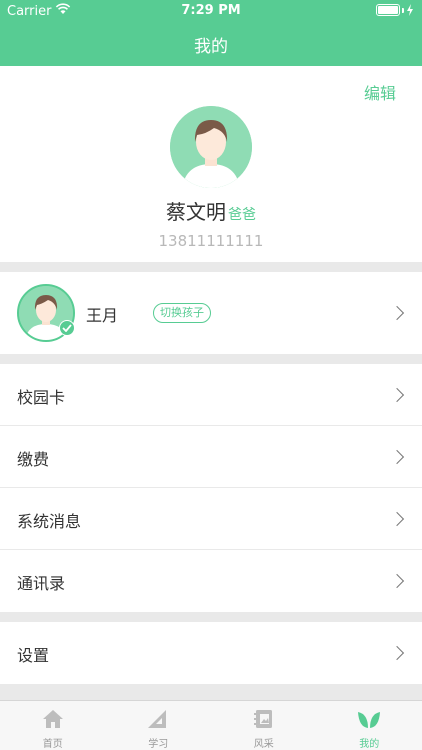  I want to click on tab-study: 学习, so click(159, 725).